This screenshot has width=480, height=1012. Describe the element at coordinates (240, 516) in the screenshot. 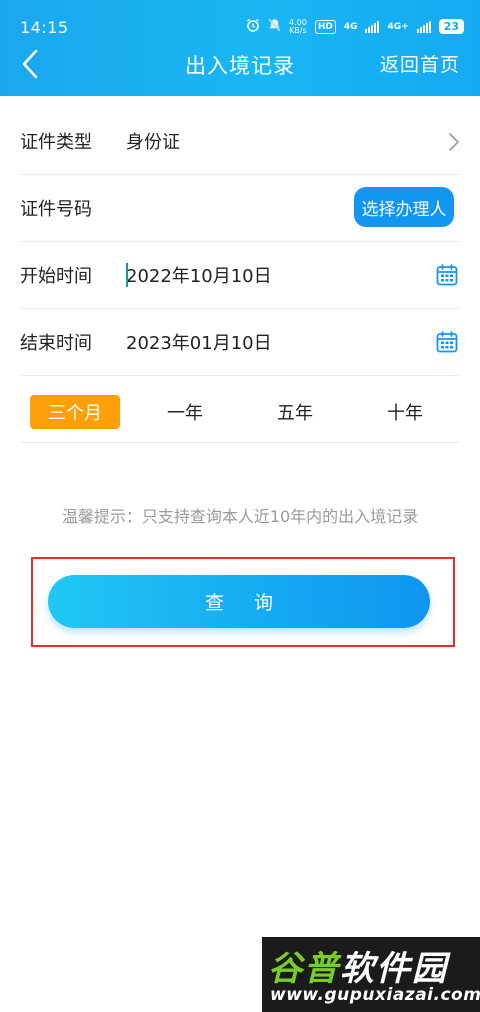

I see `tip-text: 温馨提示：只支持查询本人近10年内的出入境记录` at that location.